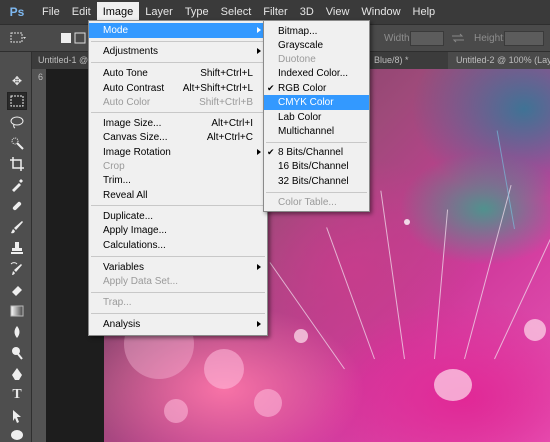 The image size is (550, 442). What do you see at coordinates (178, 51) in the screenshot?
I see `menu-item-adjustments: Adjustments` at bounding box center [178, 51].